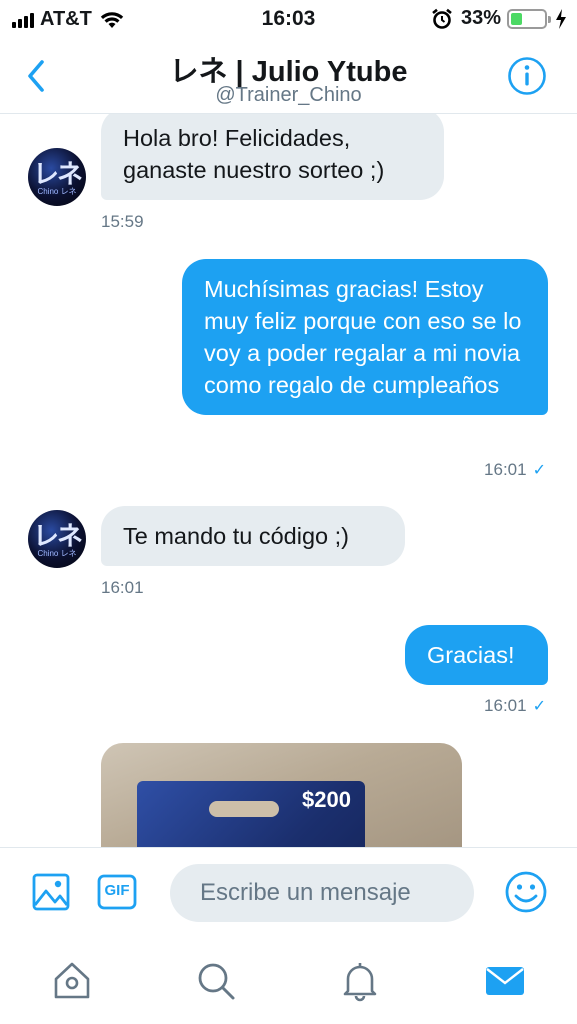 This screenshot has width=577, height=1024. Describe the element at coordinates (326, 799) in the screenshot. I see `gift-card-amount: $200` at that location.